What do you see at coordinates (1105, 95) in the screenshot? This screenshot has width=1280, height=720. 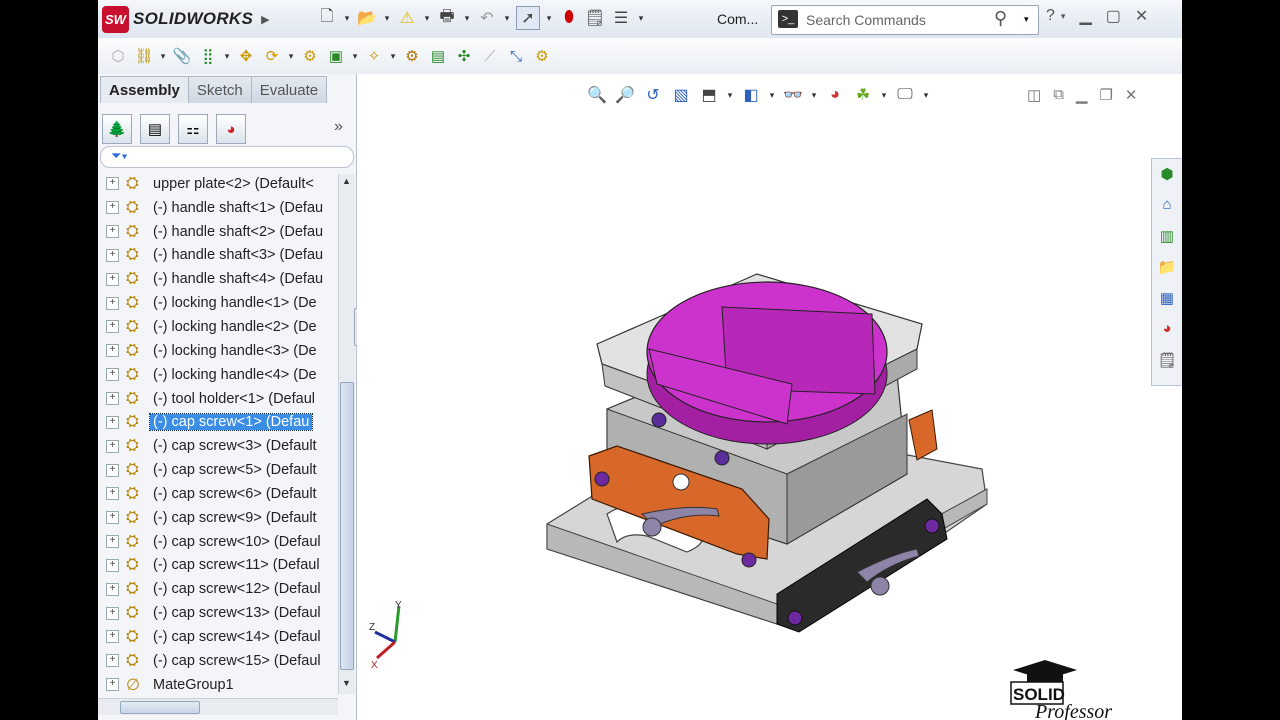 I see `viewport-restore-button: ❐` at bounding box center [1105, 95].